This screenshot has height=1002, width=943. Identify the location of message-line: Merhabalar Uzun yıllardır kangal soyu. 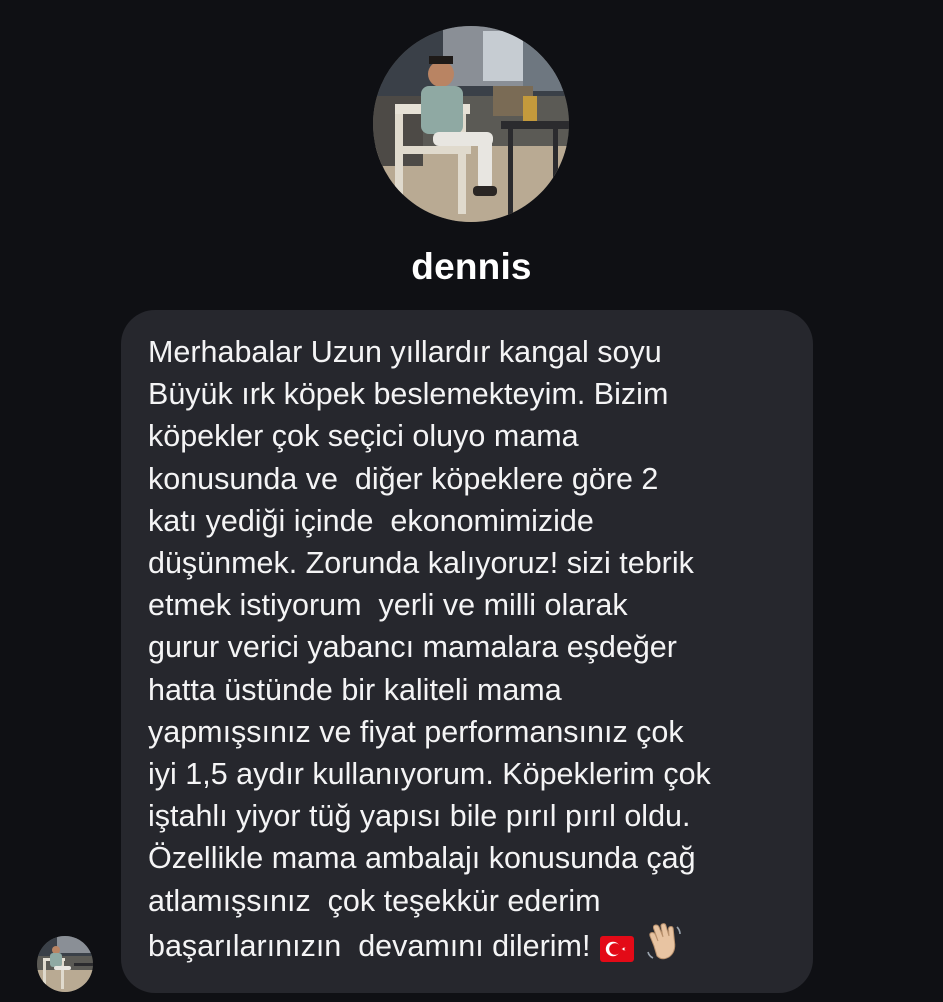
(405, 352).